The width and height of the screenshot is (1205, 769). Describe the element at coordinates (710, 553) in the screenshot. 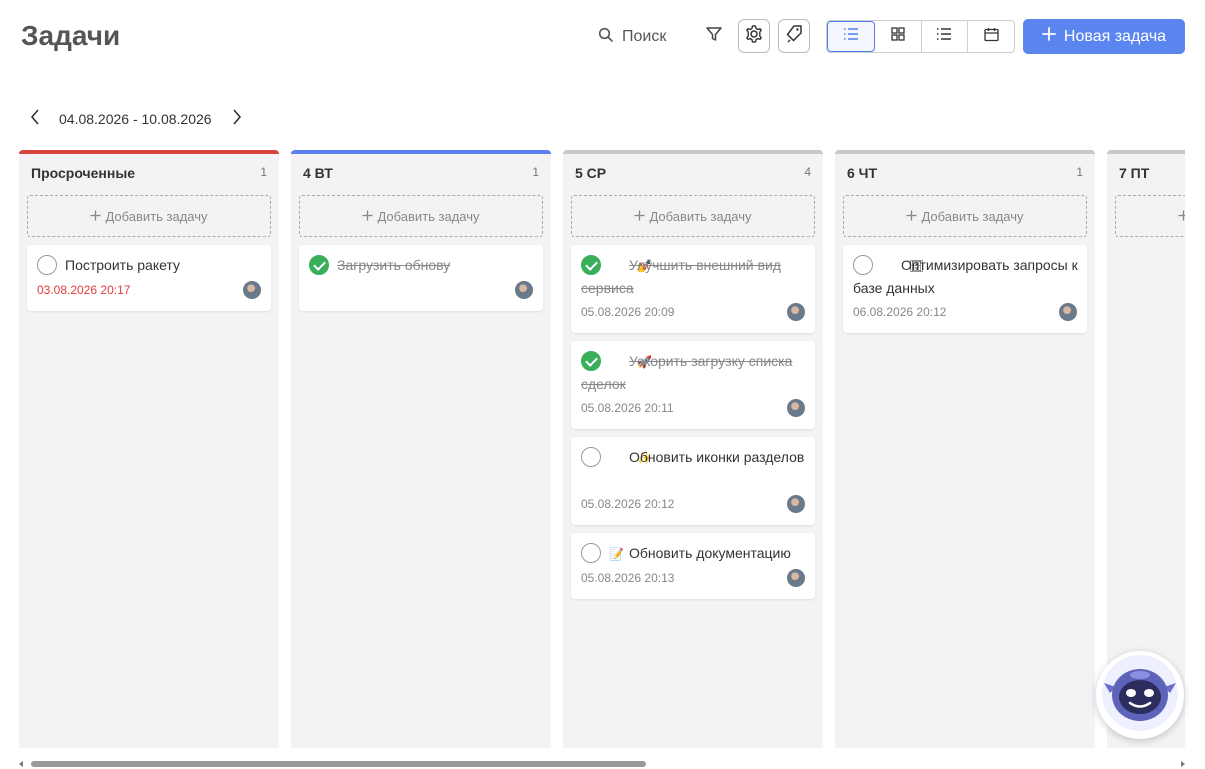

I see `task-title-text: Обновить документацию` at that location.